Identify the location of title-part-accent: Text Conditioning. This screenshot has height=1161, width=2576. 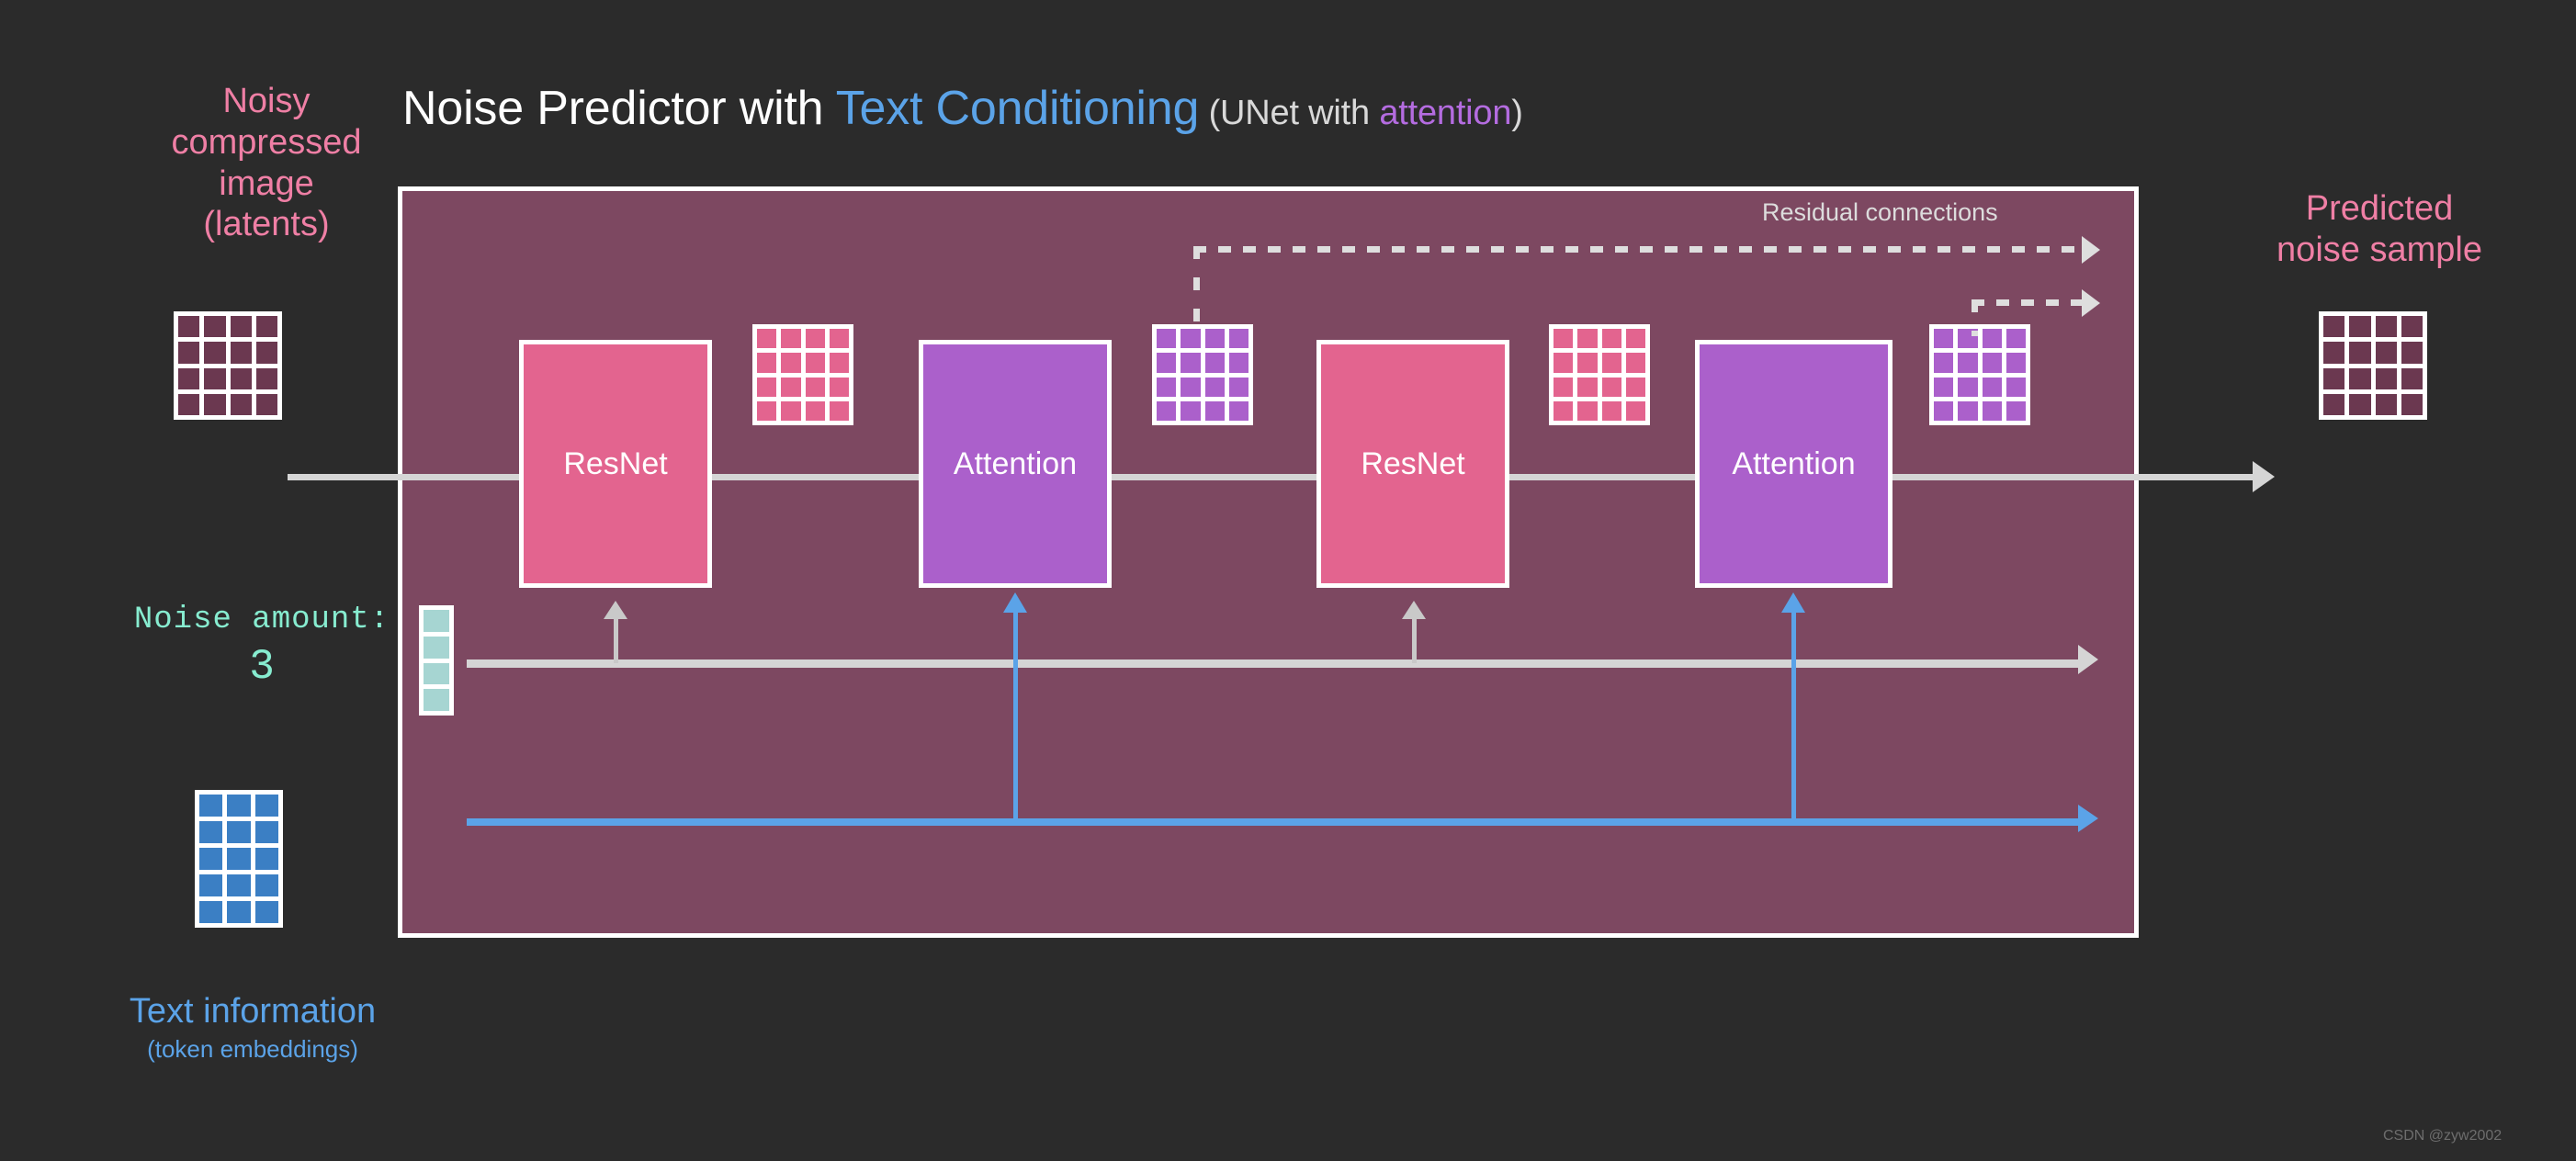
(1017, 108).